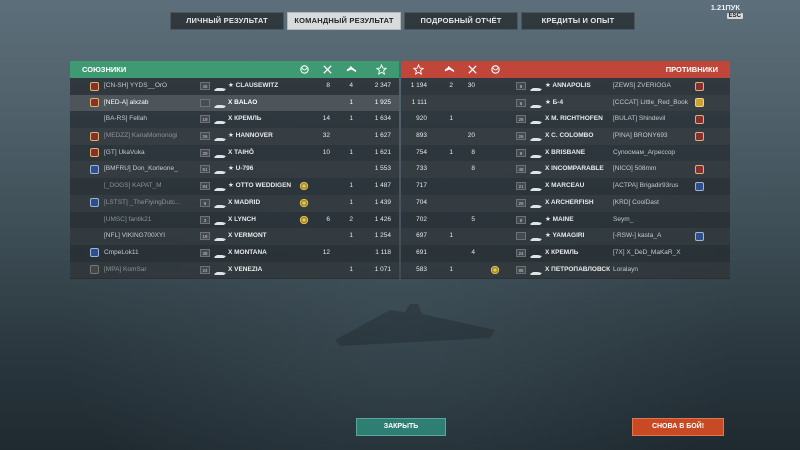 This screenshot has width=800, height=450. What do you see at coordinates (569, 203) in the screenshot?
I see `ship-name: X ARCHERFISH` at bounding box center [569, 203].